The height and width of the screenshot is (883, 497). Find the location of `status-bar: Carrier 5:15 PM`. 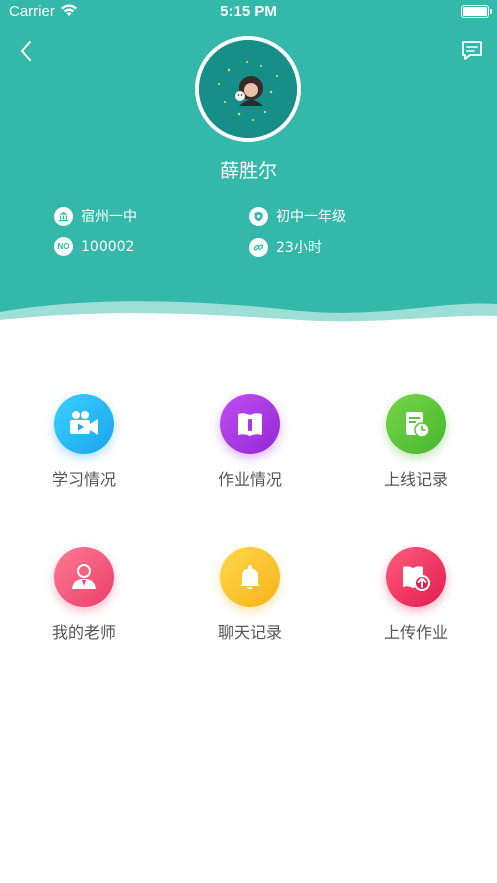

status-bar: Carrier 5:15 PM is located at coordinates (248, 13).